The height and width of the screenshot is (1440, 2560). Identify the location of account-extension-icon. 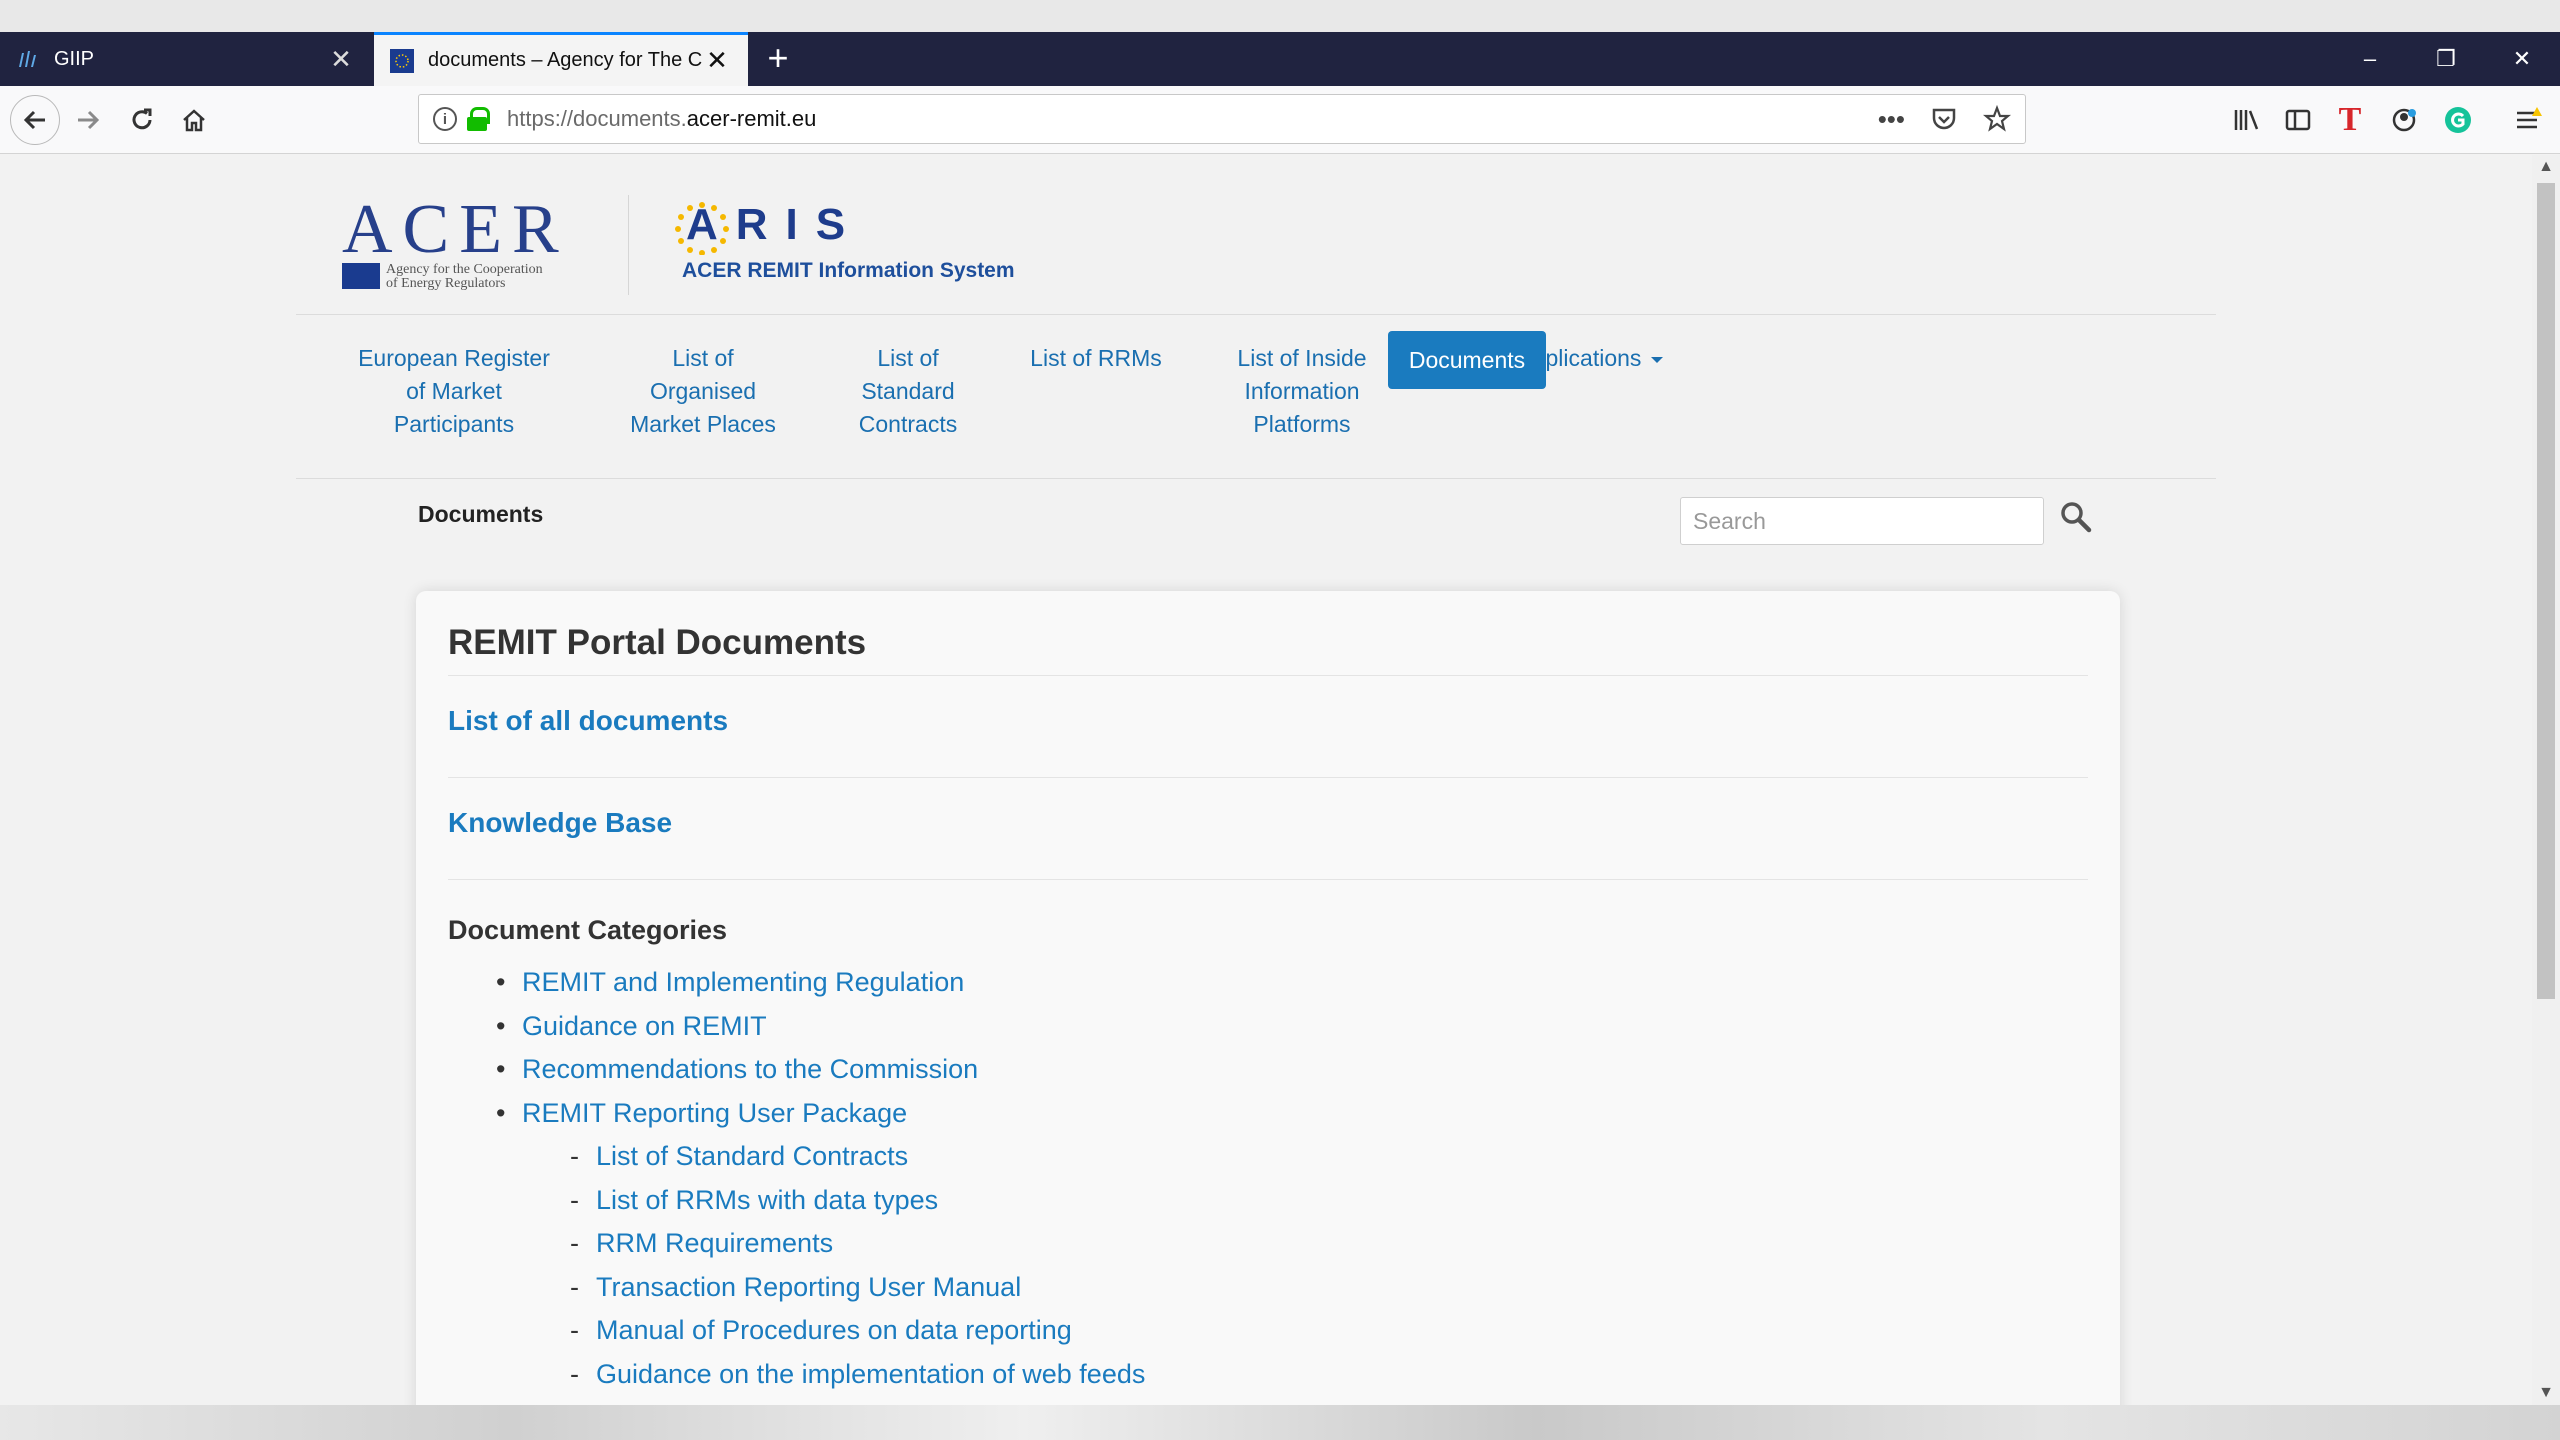
(2404, 120).